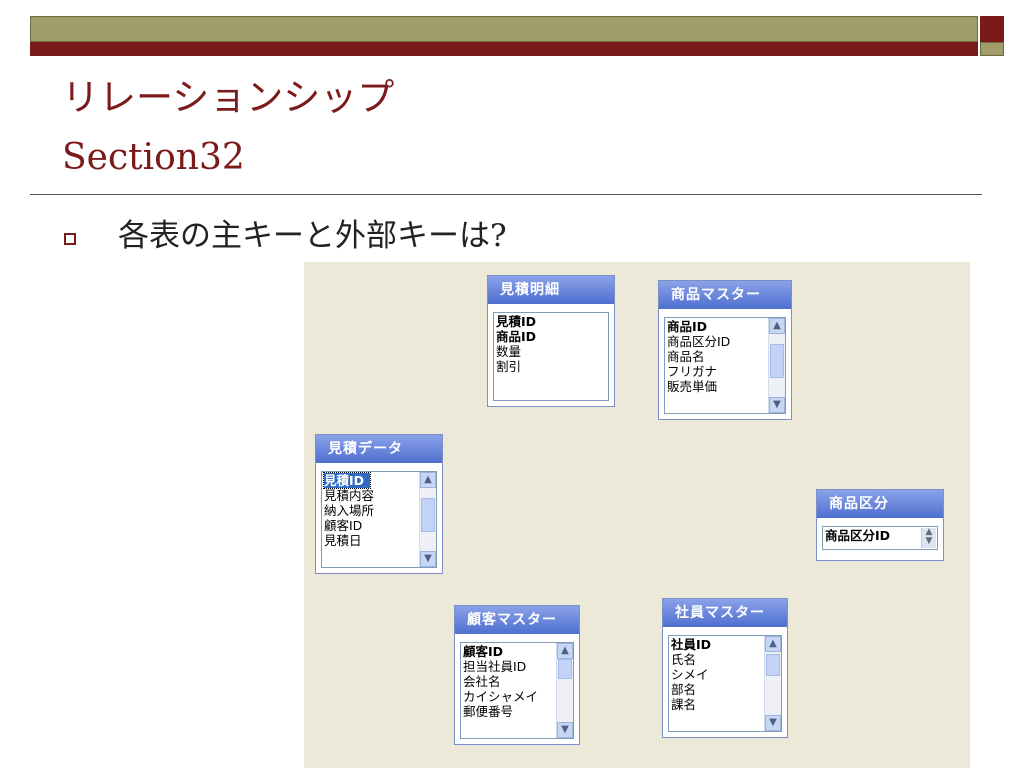  Describe the element at coordinates (992, 49) in the screenshot. I see `header-square-olive` at that location.